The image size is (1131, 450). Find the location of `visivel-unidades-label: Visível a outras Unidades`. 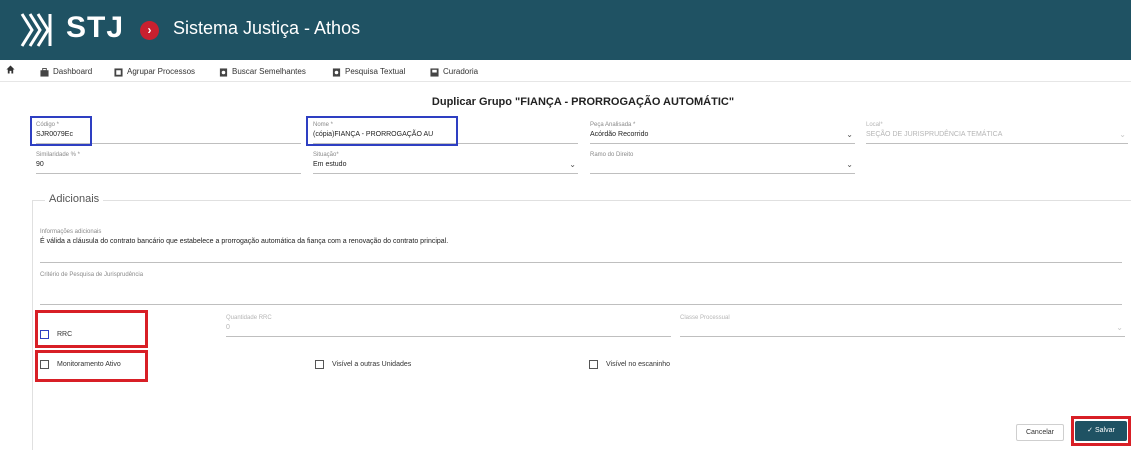

visivel-unidades-label: Visível a outras Unidades is located at coordinates (372, 364).